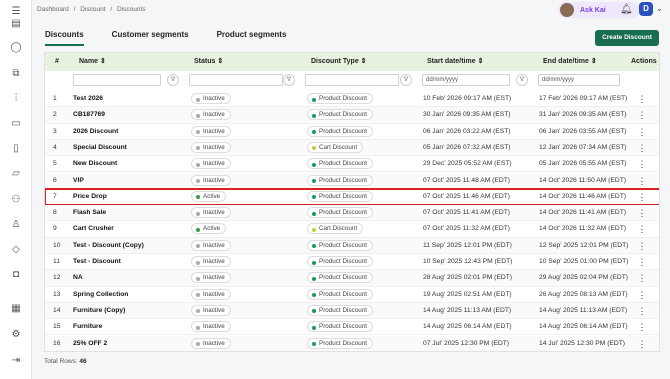 Image resolution: width=670 pixels, height=379 pixels. What do you see at coordinates (627, 38) in the screenshot?
I see `create-discount-button: Create Discount` at bounding box center [627, 38].